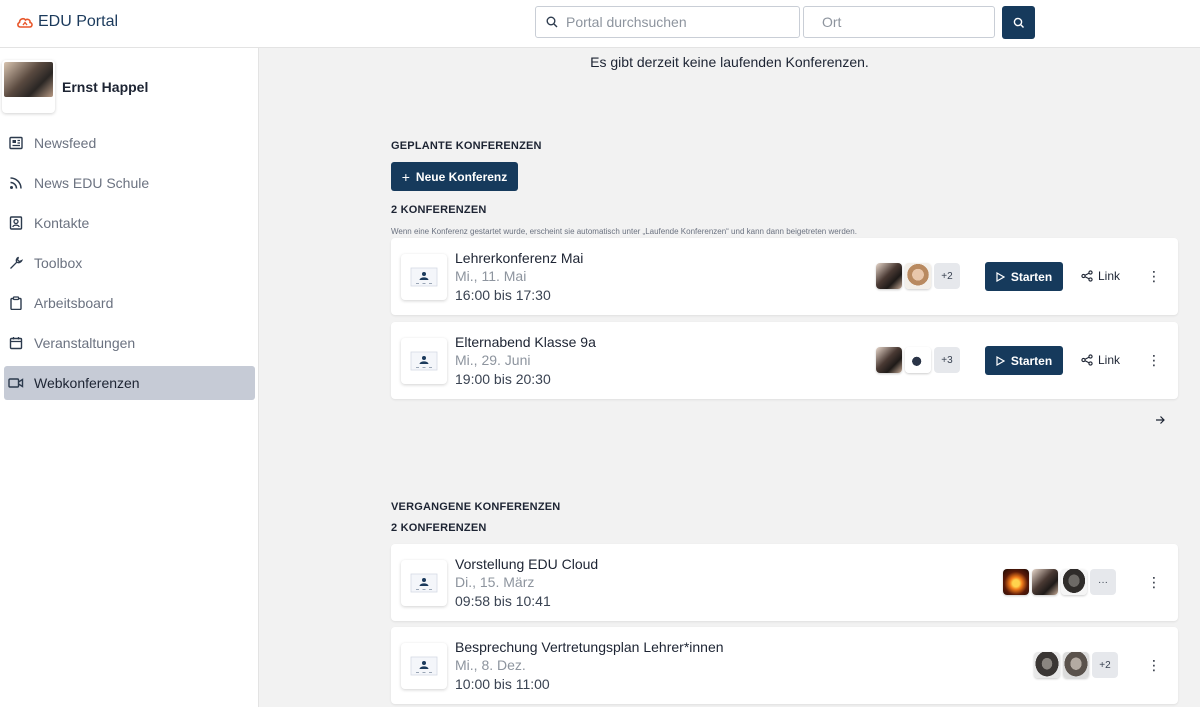 The image size is (1200, 707). I want to click on newspaper-icon, so click(16, 143).